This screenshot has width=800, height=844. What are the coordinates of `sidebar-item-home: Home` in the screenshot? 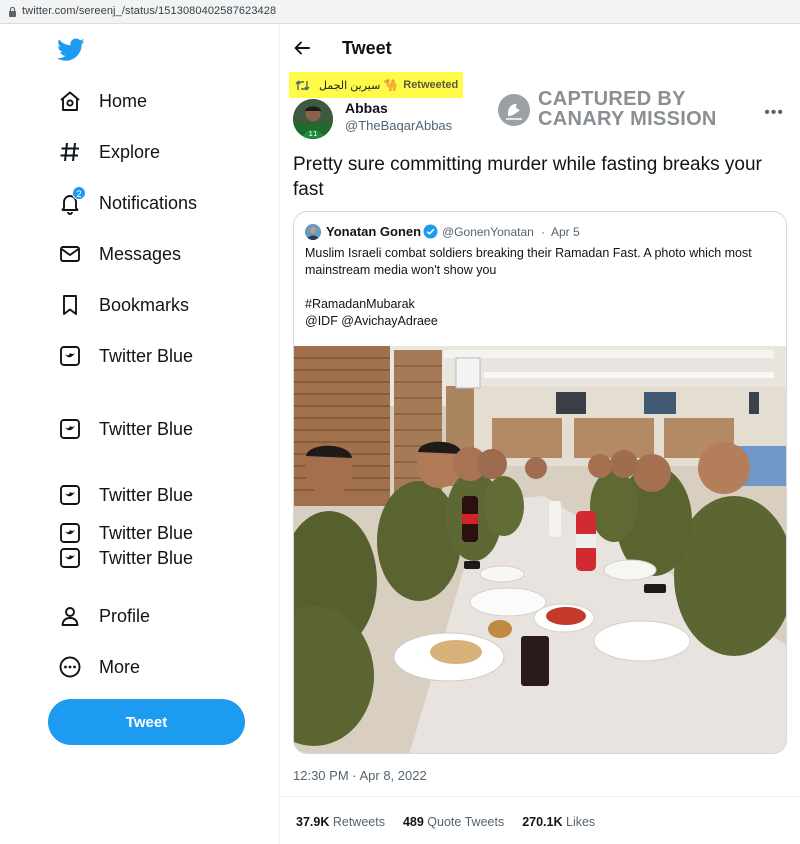 It's located at (102, 101).